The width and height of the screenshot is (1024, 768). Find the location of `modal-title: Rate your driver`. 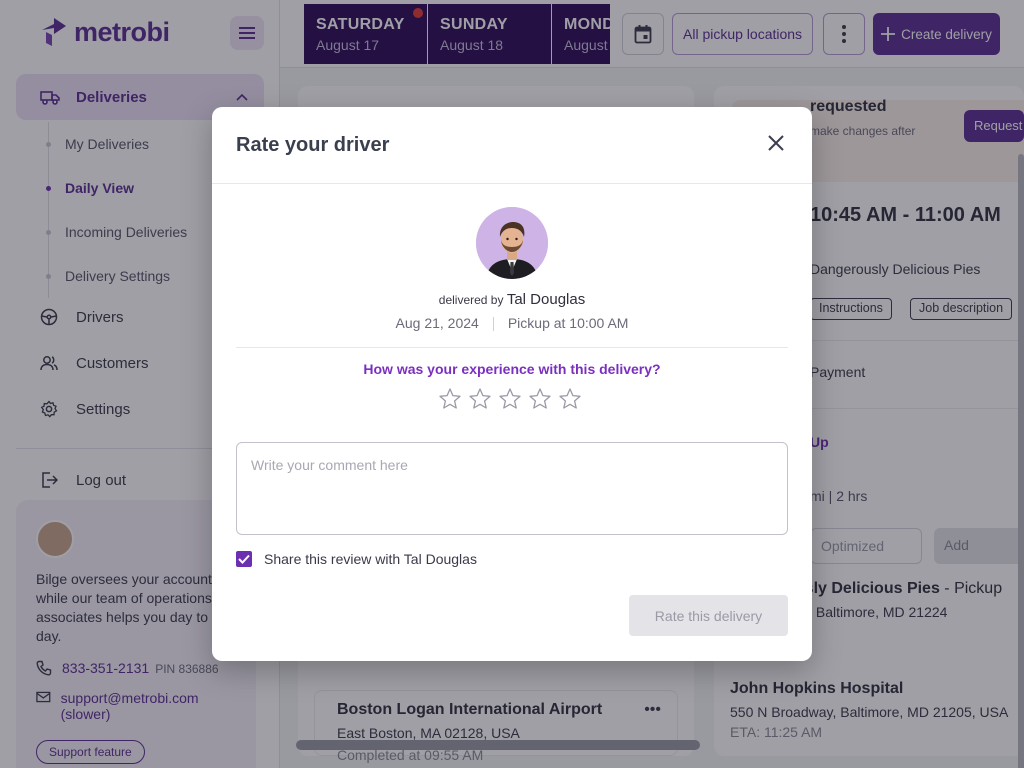

modal-title: Rate your driver is located at coordinates (313, 144).